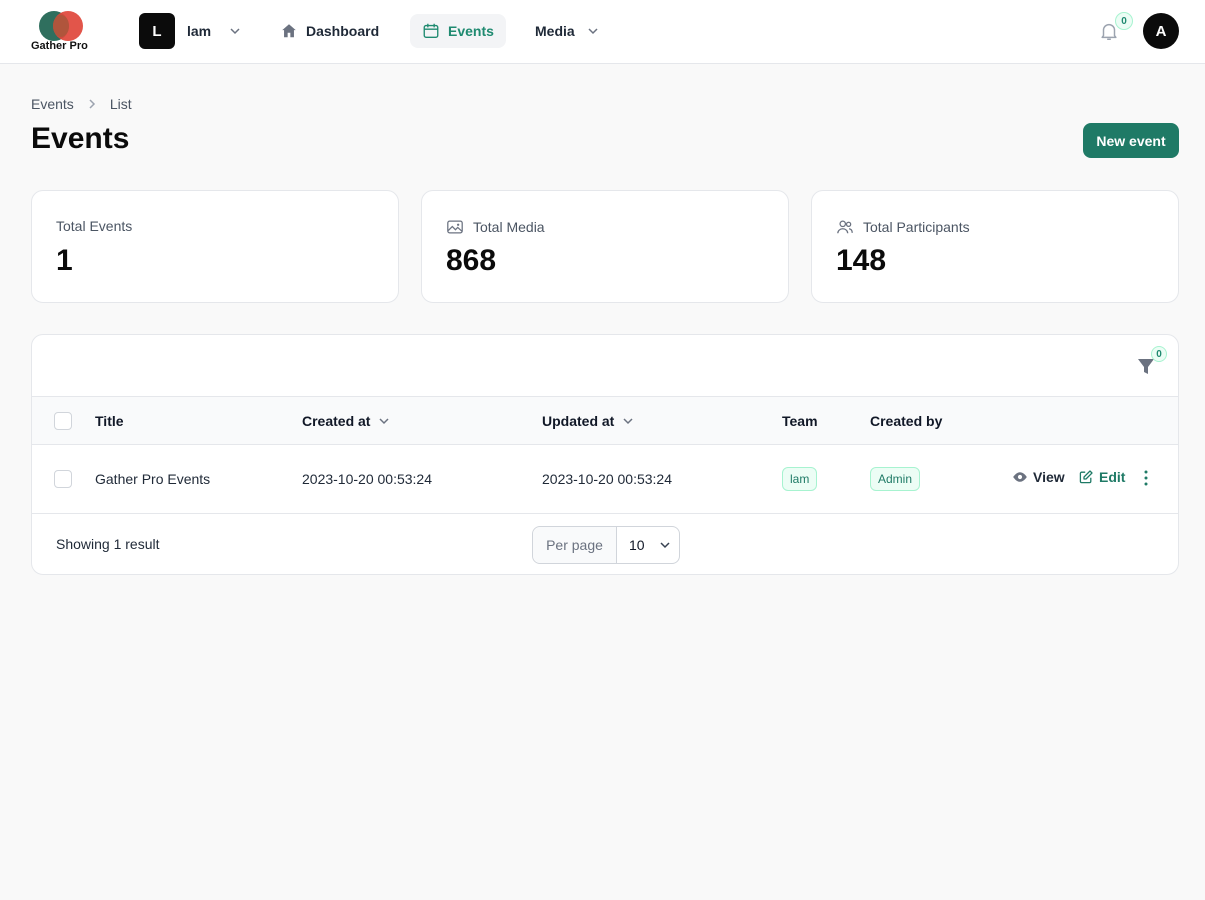 The image size is (1205, 900). I want to click on column-title-label: Title, so click(109, 421).